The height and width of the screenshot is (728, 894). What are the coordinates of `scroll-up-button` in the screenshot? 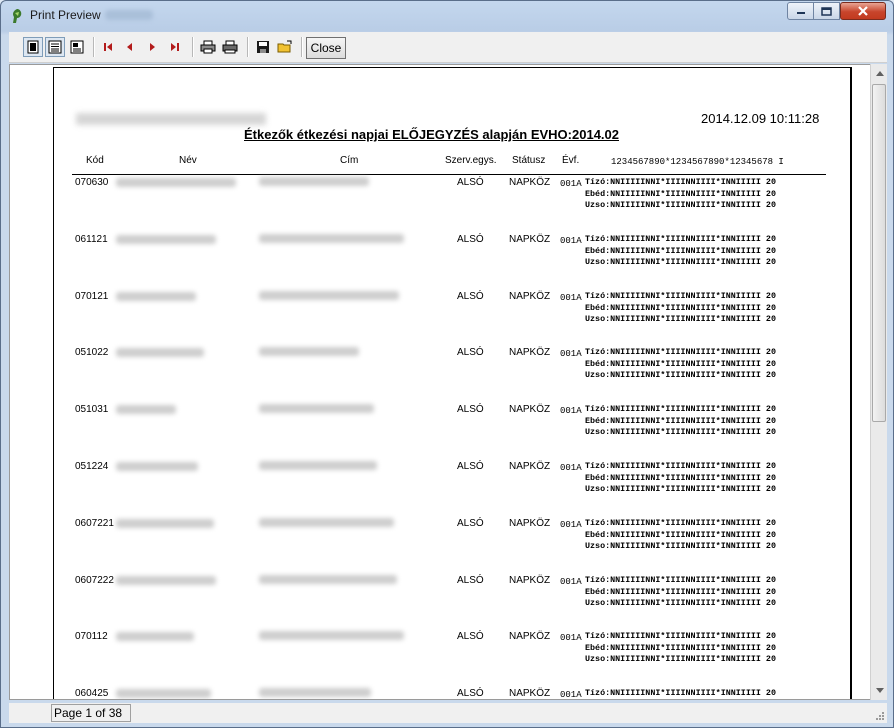 It's located at (879, 73).